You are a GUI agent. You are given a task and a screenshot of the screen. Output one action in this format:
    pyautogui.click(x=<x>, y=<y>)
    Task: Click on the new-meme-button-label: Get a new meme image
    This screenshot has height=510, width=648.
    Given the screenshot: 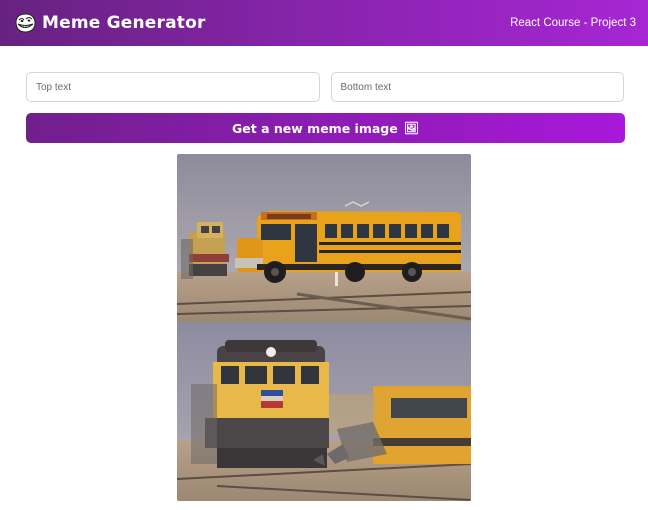 What is the action you would take?
    pyautogui.click(x=315, y=128)
    